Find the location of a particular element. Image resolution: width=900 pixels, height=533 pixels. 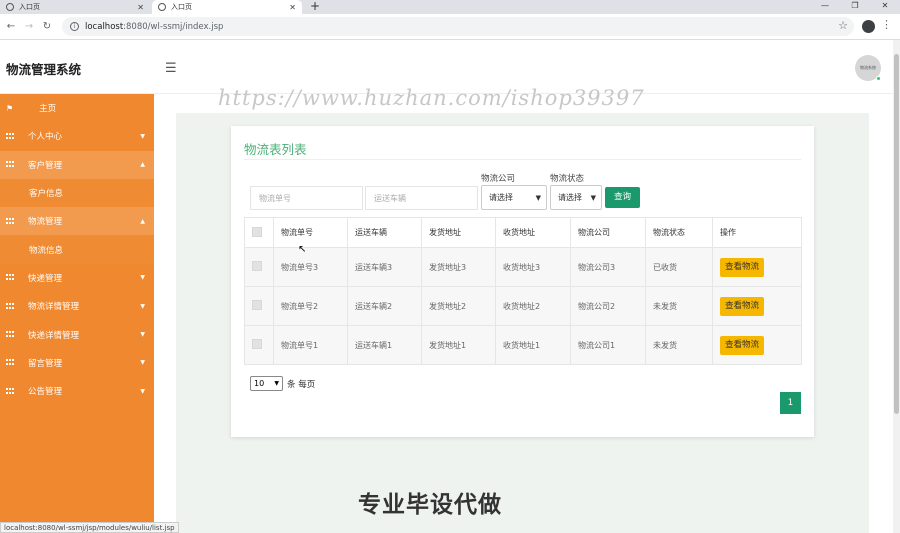

tab-label: 入口页 is located at coordinates (29, 7).